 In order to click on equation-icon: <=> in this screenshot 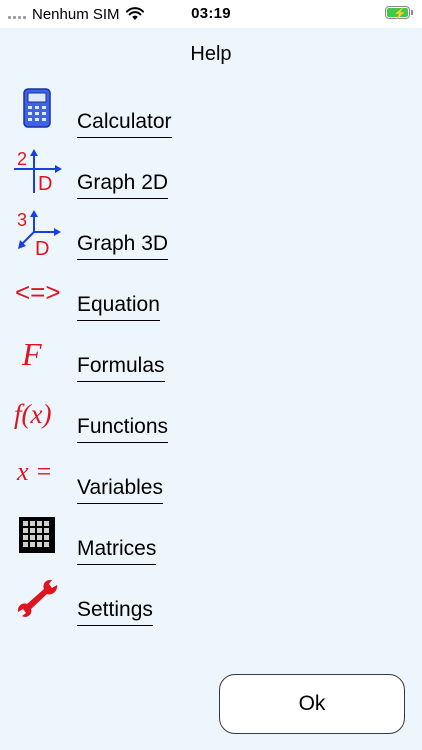, I will do `click(38, 292)`.